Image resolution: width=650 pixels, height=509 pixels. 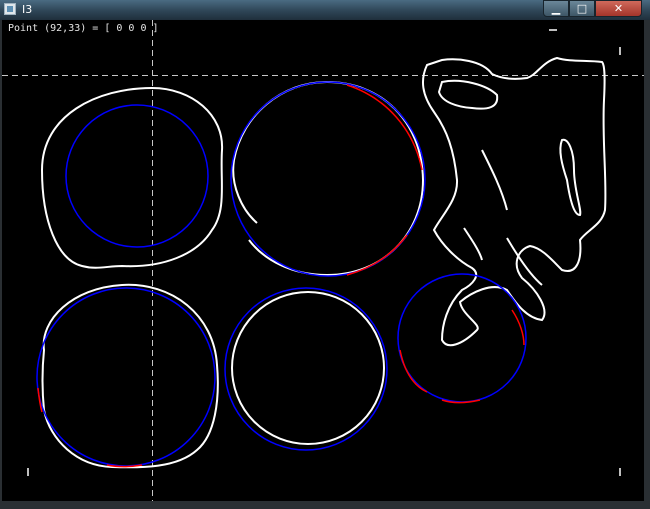 I want to click on title-bar: I3 ▁ □ ✕, so click(x=325, y=10).